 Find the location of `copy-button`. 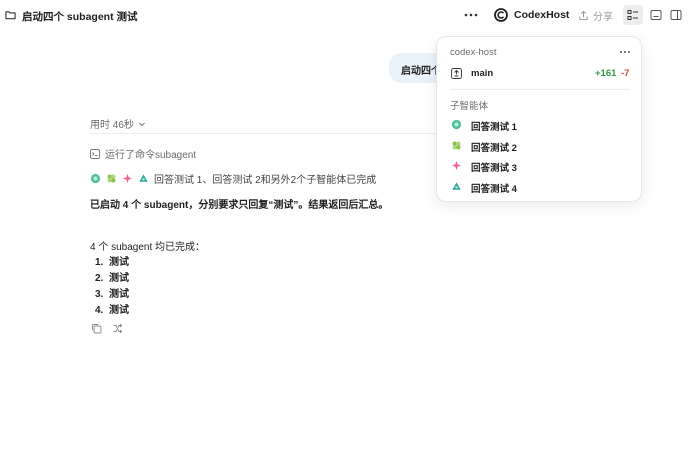

copy-button is located at coordinates (96, 328).